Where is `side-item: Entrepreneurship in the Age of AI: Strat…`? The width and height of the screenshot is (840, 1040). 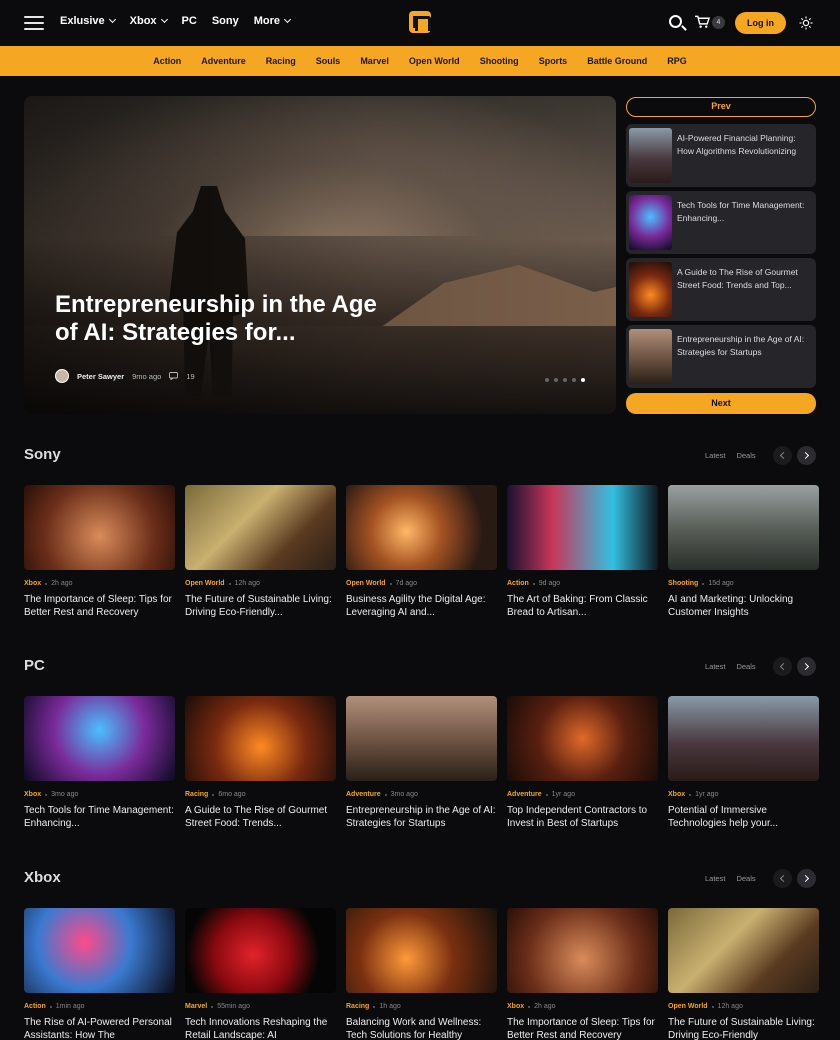
side-item: Entrepreneurship in the Age of AI: Strat… is located at coordinates (721, 356).